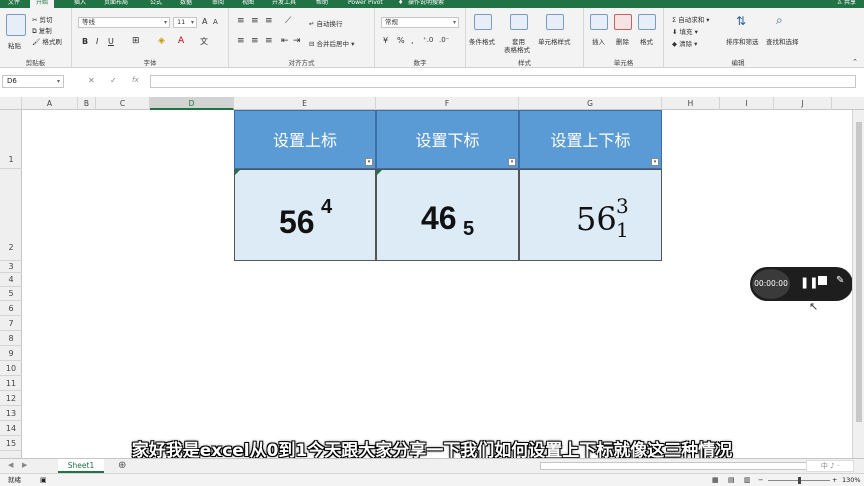 The image size is (864, 486). Describe the element at coordinates (809, 282) in the screenshot. I see `pause-icon: ❚❚` at that location.